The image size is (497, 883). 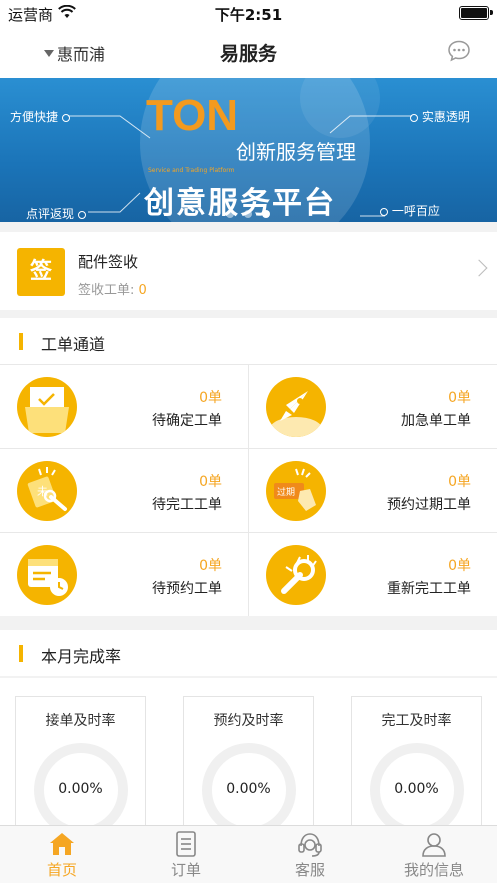 I want to click on work-order-tile: 0单 待确定工单, so click(x=124, y=406).